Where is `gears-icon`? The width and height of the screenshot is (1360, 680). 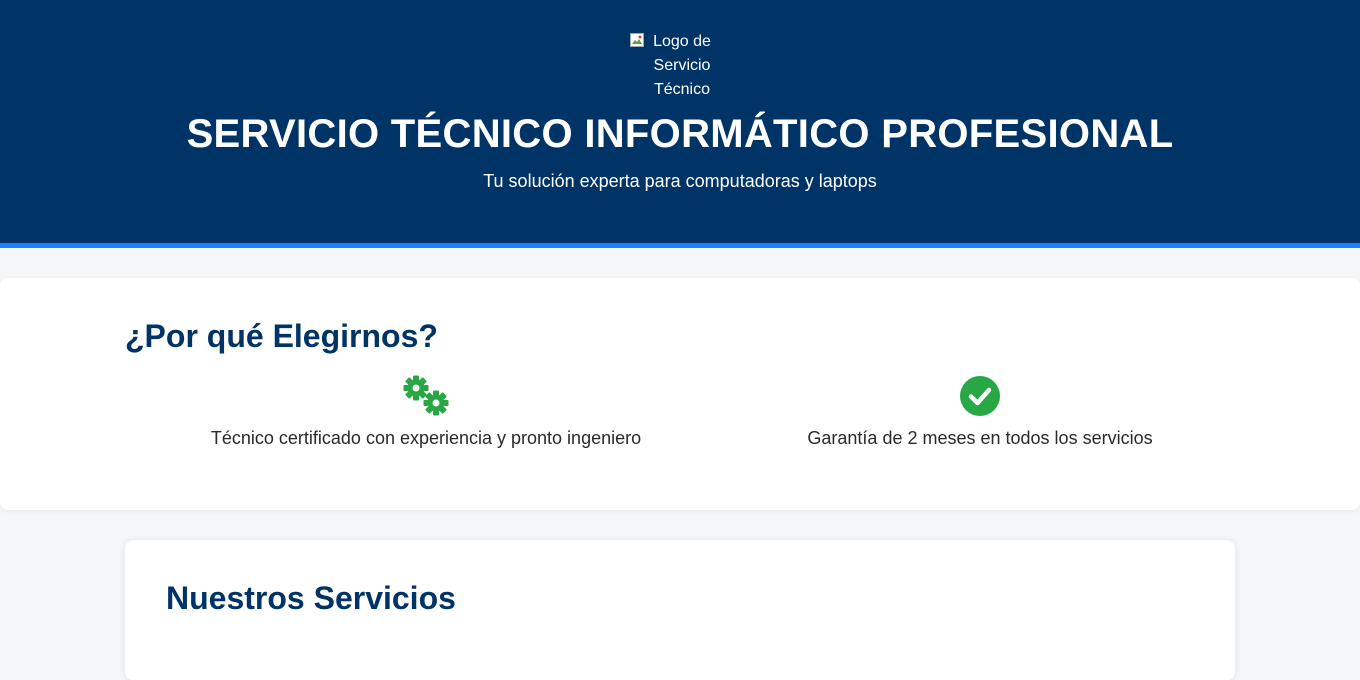
gears-icon is located at coordinates (426, 395).